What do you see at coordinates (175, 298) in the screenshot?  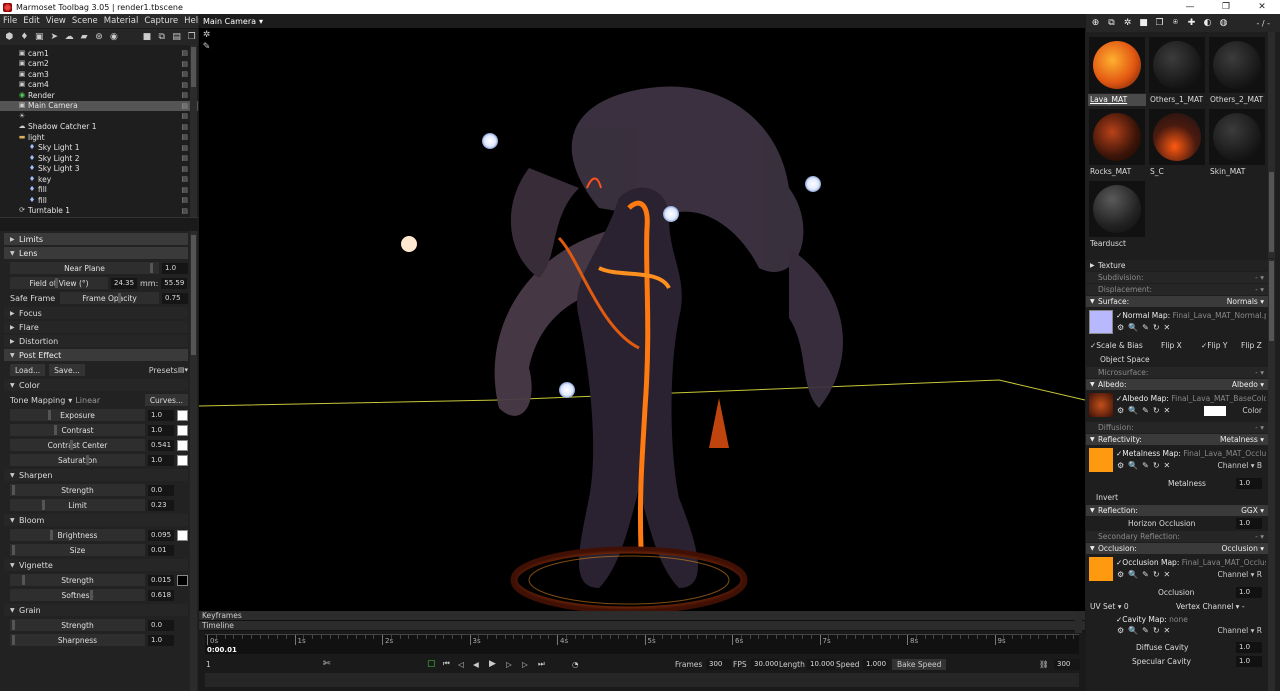 I see `frame-opacity-value: 0.75` at bounding box center [175, 298].